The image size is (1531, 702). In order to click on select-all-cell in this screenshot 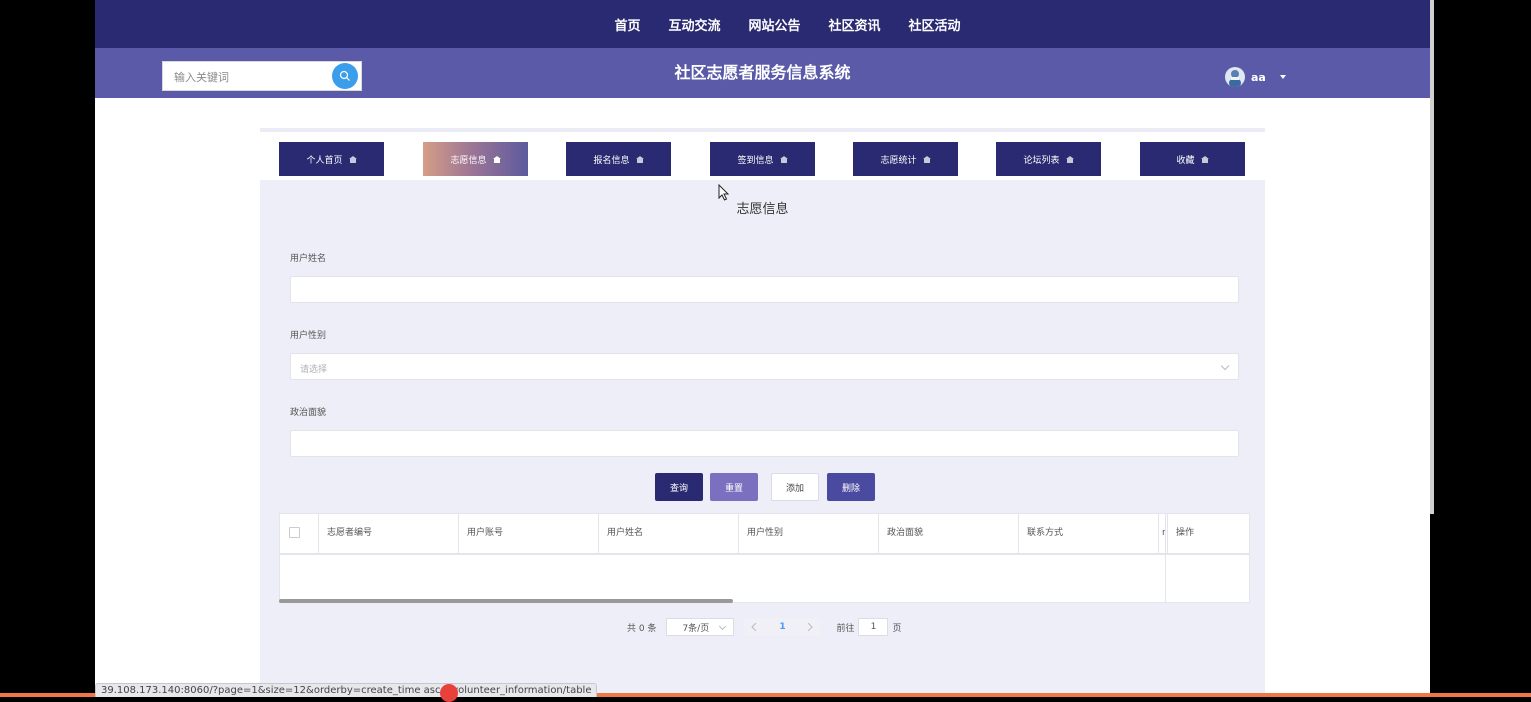, I will do `click(299, 533)`.